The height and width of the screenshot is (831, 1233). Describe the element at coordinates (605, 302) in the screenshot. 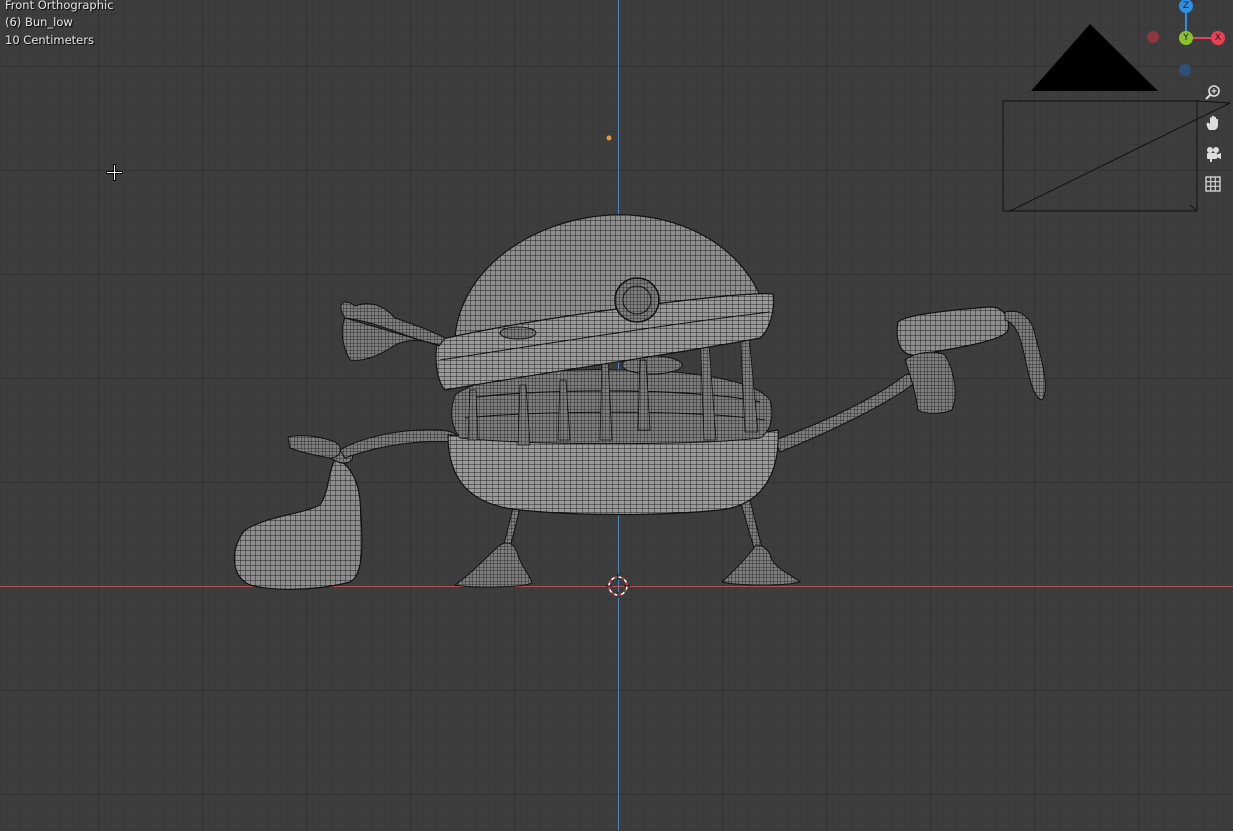

I see `top-bun-mesh` at that location.